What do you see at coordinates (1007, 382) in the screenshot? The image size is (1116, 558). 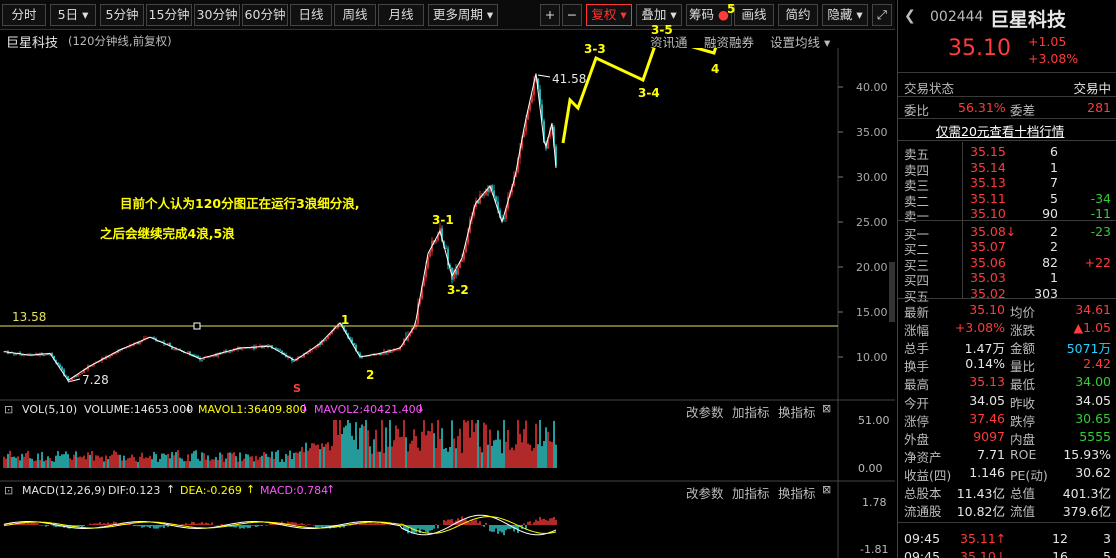 I see `stat-row: 最高 35.13 最低 34.00` at bounding box center [1007, 382].